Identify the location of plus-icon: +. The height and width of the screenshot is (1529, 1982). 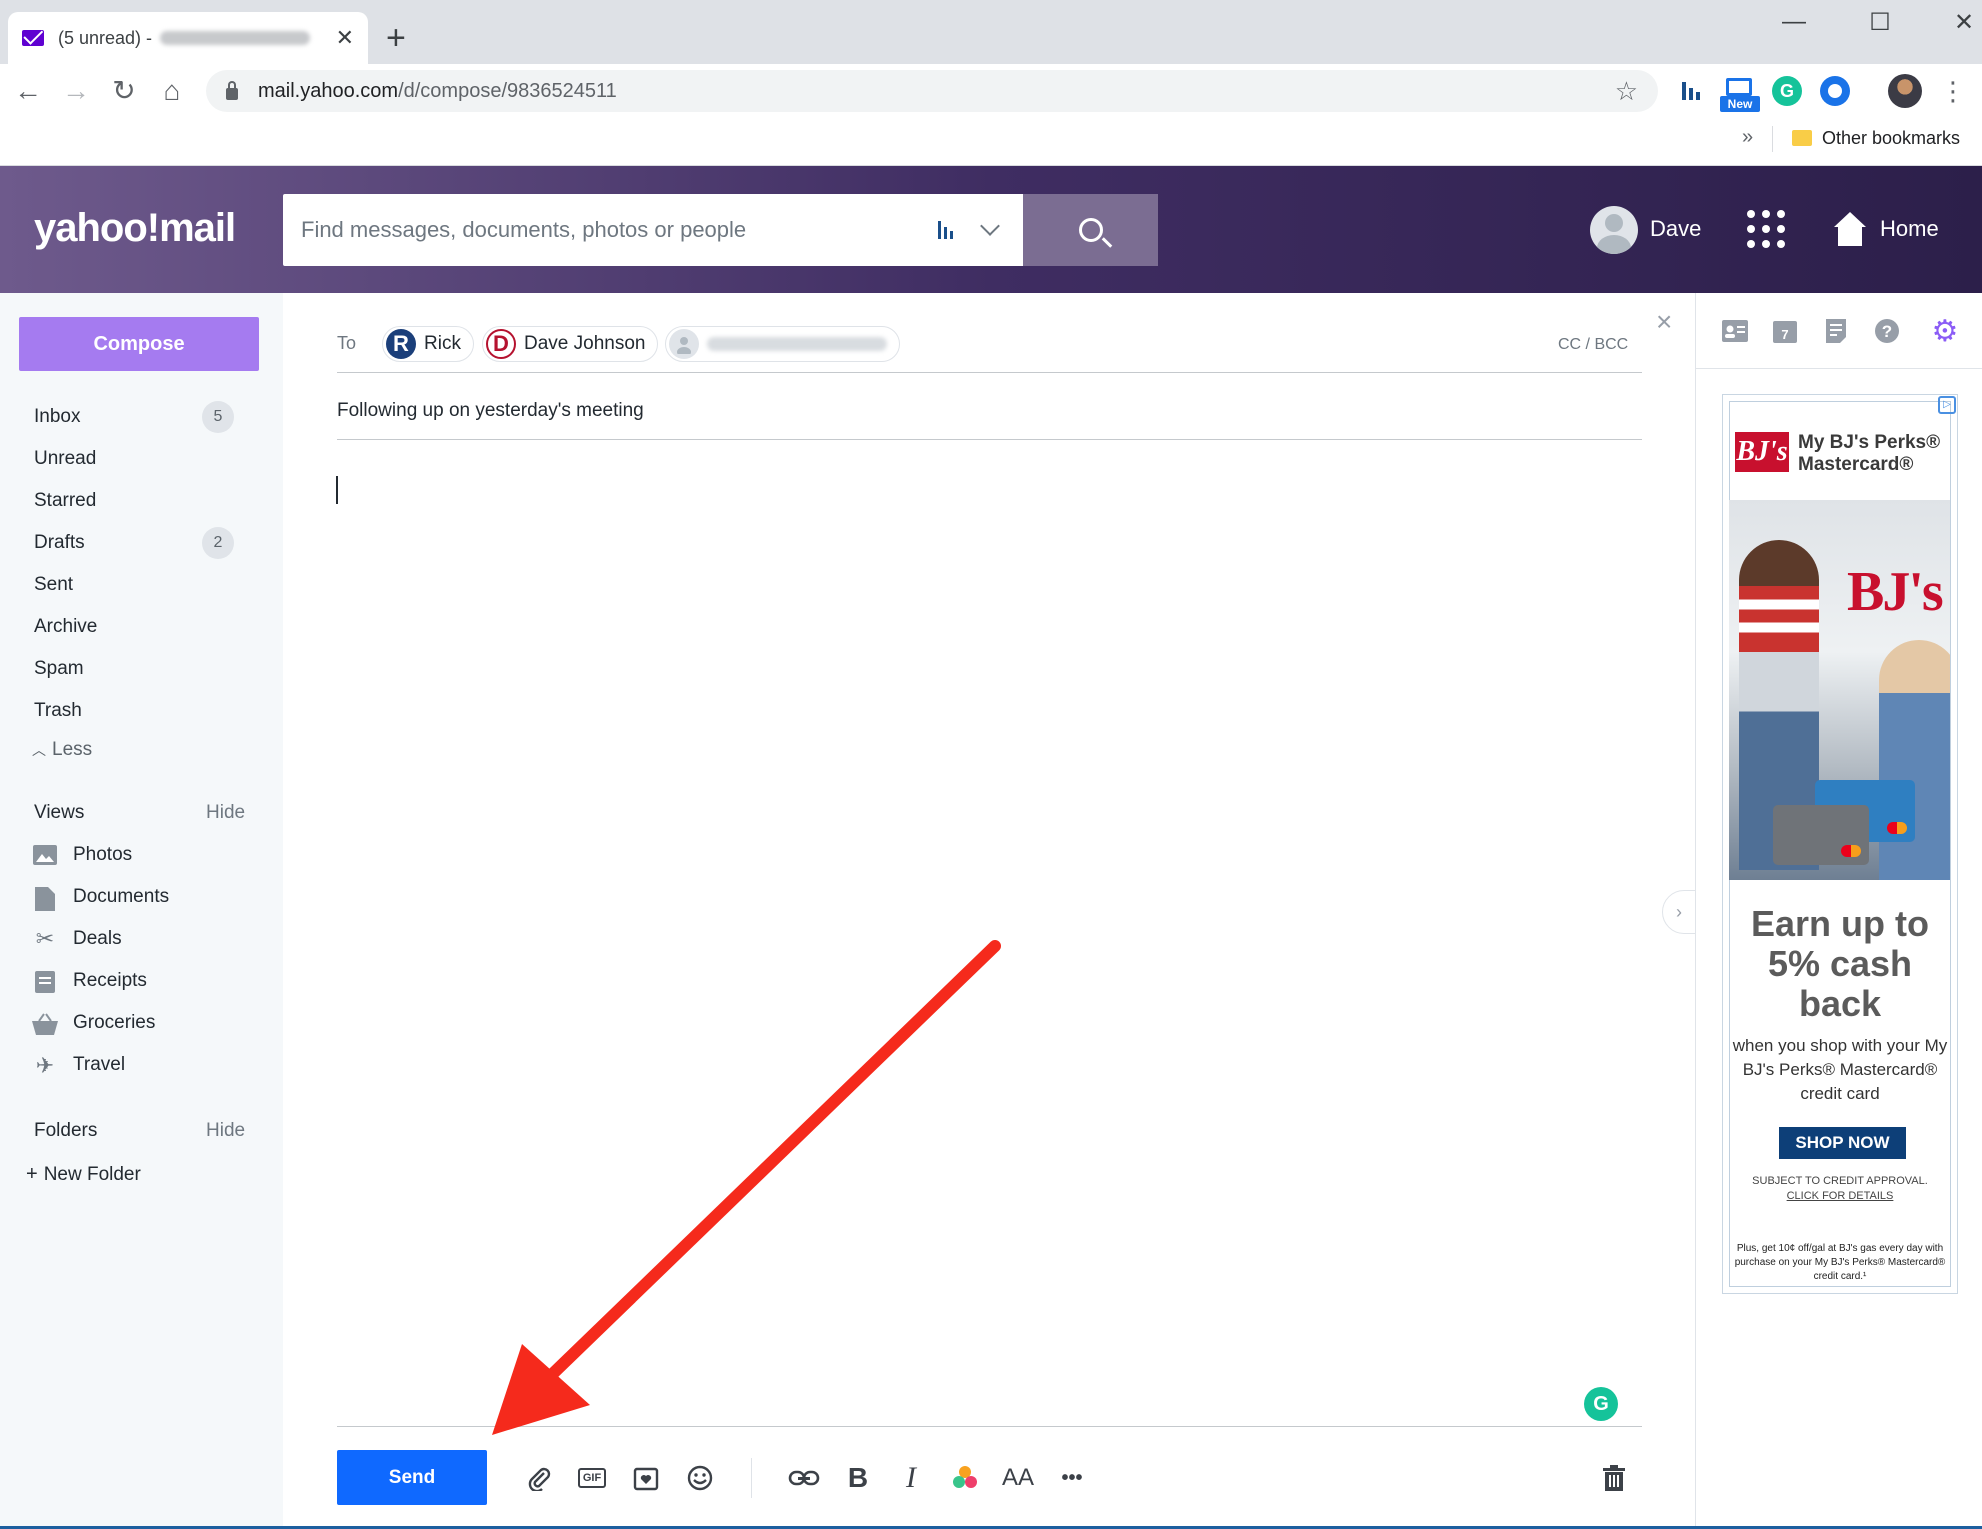
(32, 1174).